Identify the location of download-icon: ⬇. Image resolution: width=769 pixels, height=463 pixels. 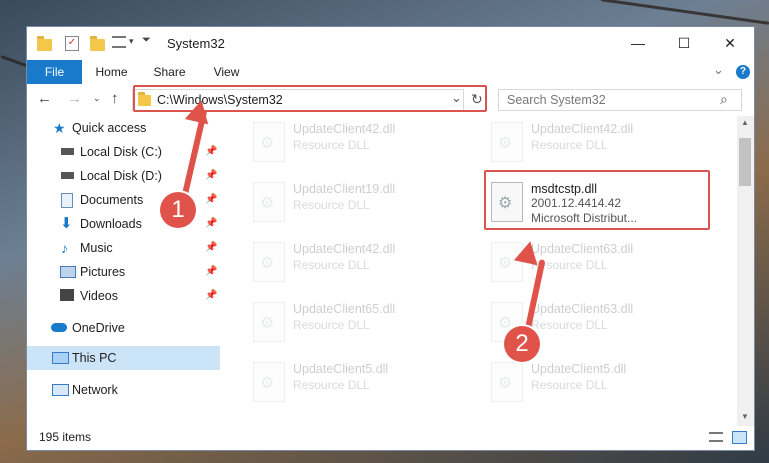
(66, 223).